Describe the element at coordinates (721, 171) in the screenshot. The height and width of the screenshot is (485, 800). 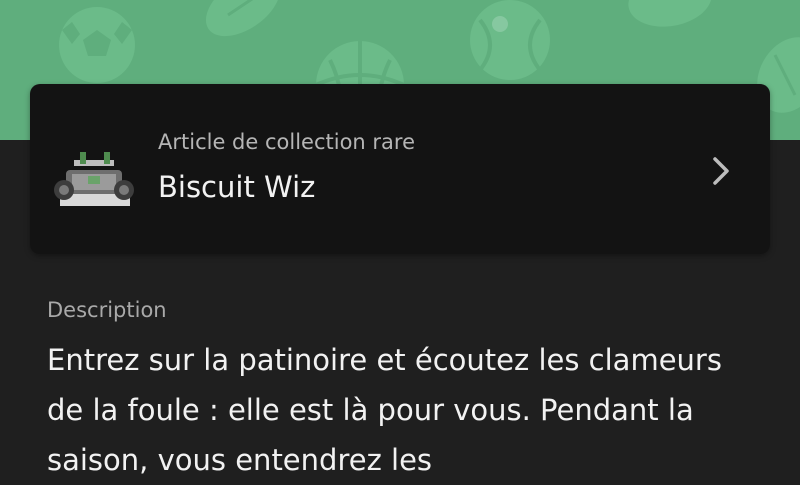
I see `chevron-right-icon` at that location.